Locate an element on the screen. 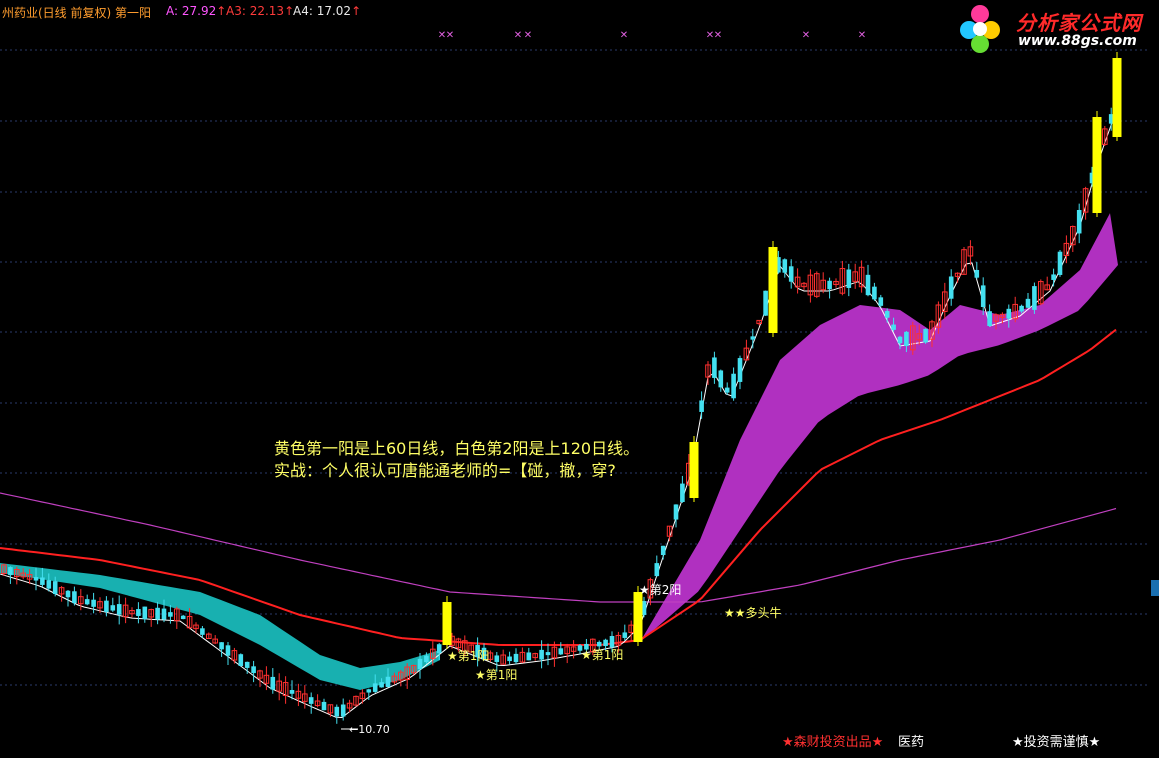 This screenshot has height=758, width=1159. indicator-a-value: A: 27.92 is located at coordinates (191, 11).